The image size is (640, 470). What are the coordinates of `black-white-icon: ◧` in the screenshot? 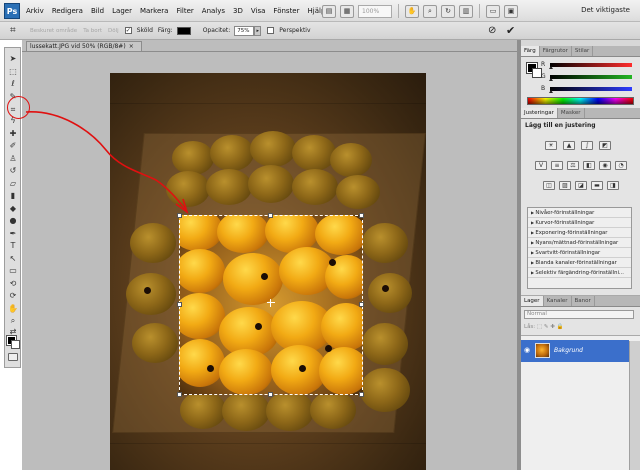 It's located at (589, 165).